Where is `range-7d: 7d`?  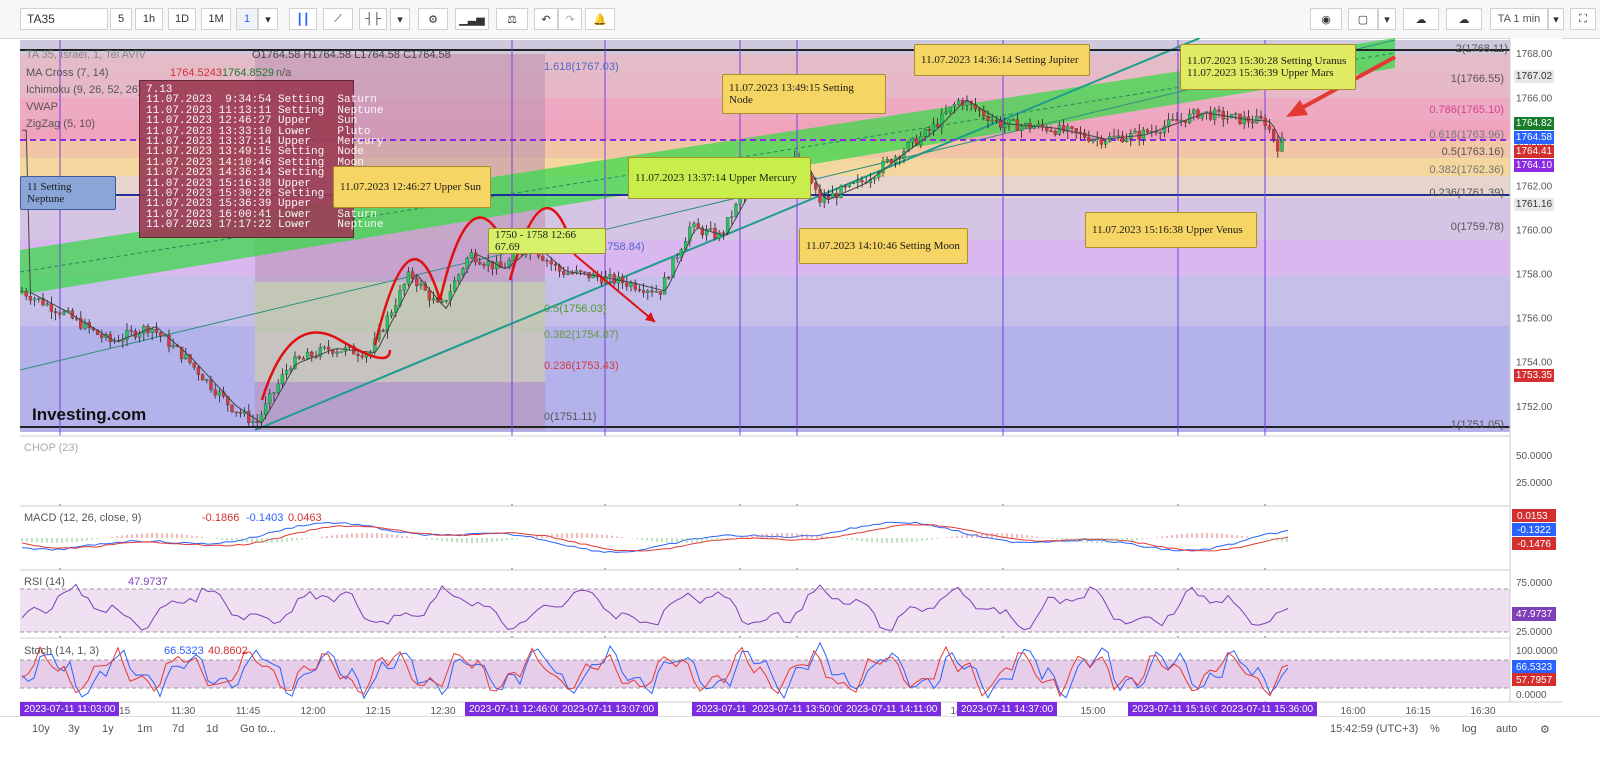 range-7d: 7d is located at coordinates (178, 729).